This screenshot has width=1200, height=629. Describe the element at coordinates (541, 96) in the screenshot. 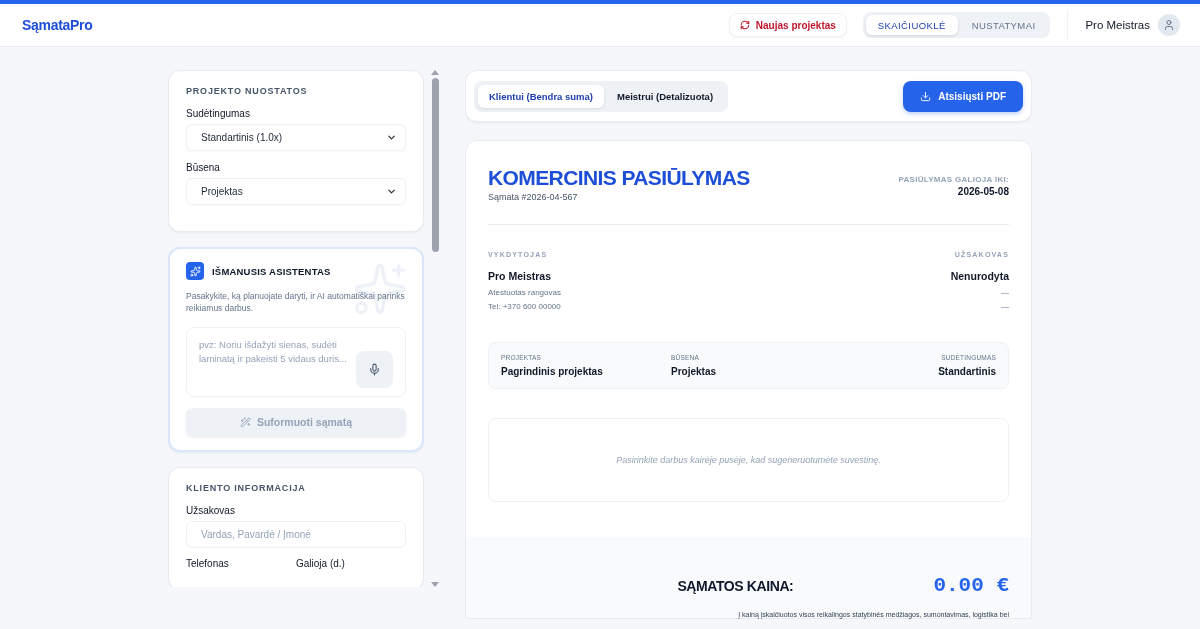

I see `view-tab: Klientui (Bendra suma)` at that location.